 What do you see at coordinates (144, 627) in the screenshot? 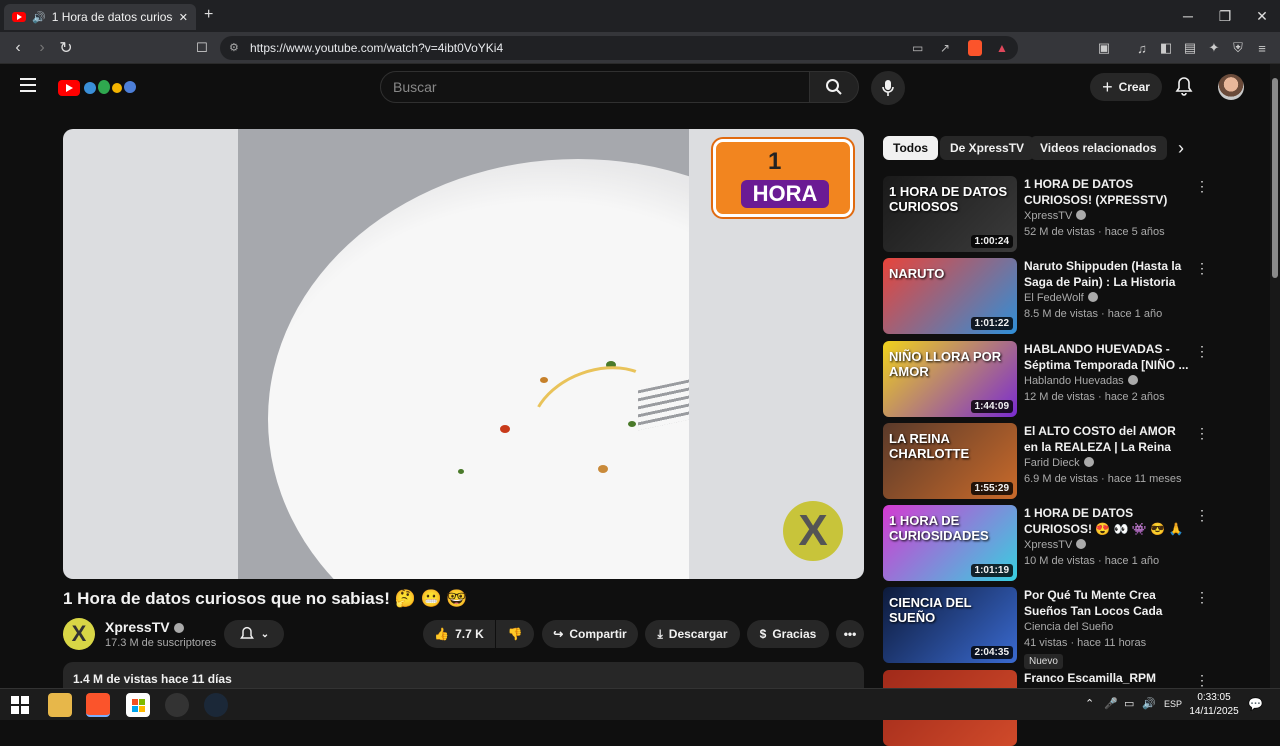
I see `channel-name: XpressTV` at bounding box center [144, 627].